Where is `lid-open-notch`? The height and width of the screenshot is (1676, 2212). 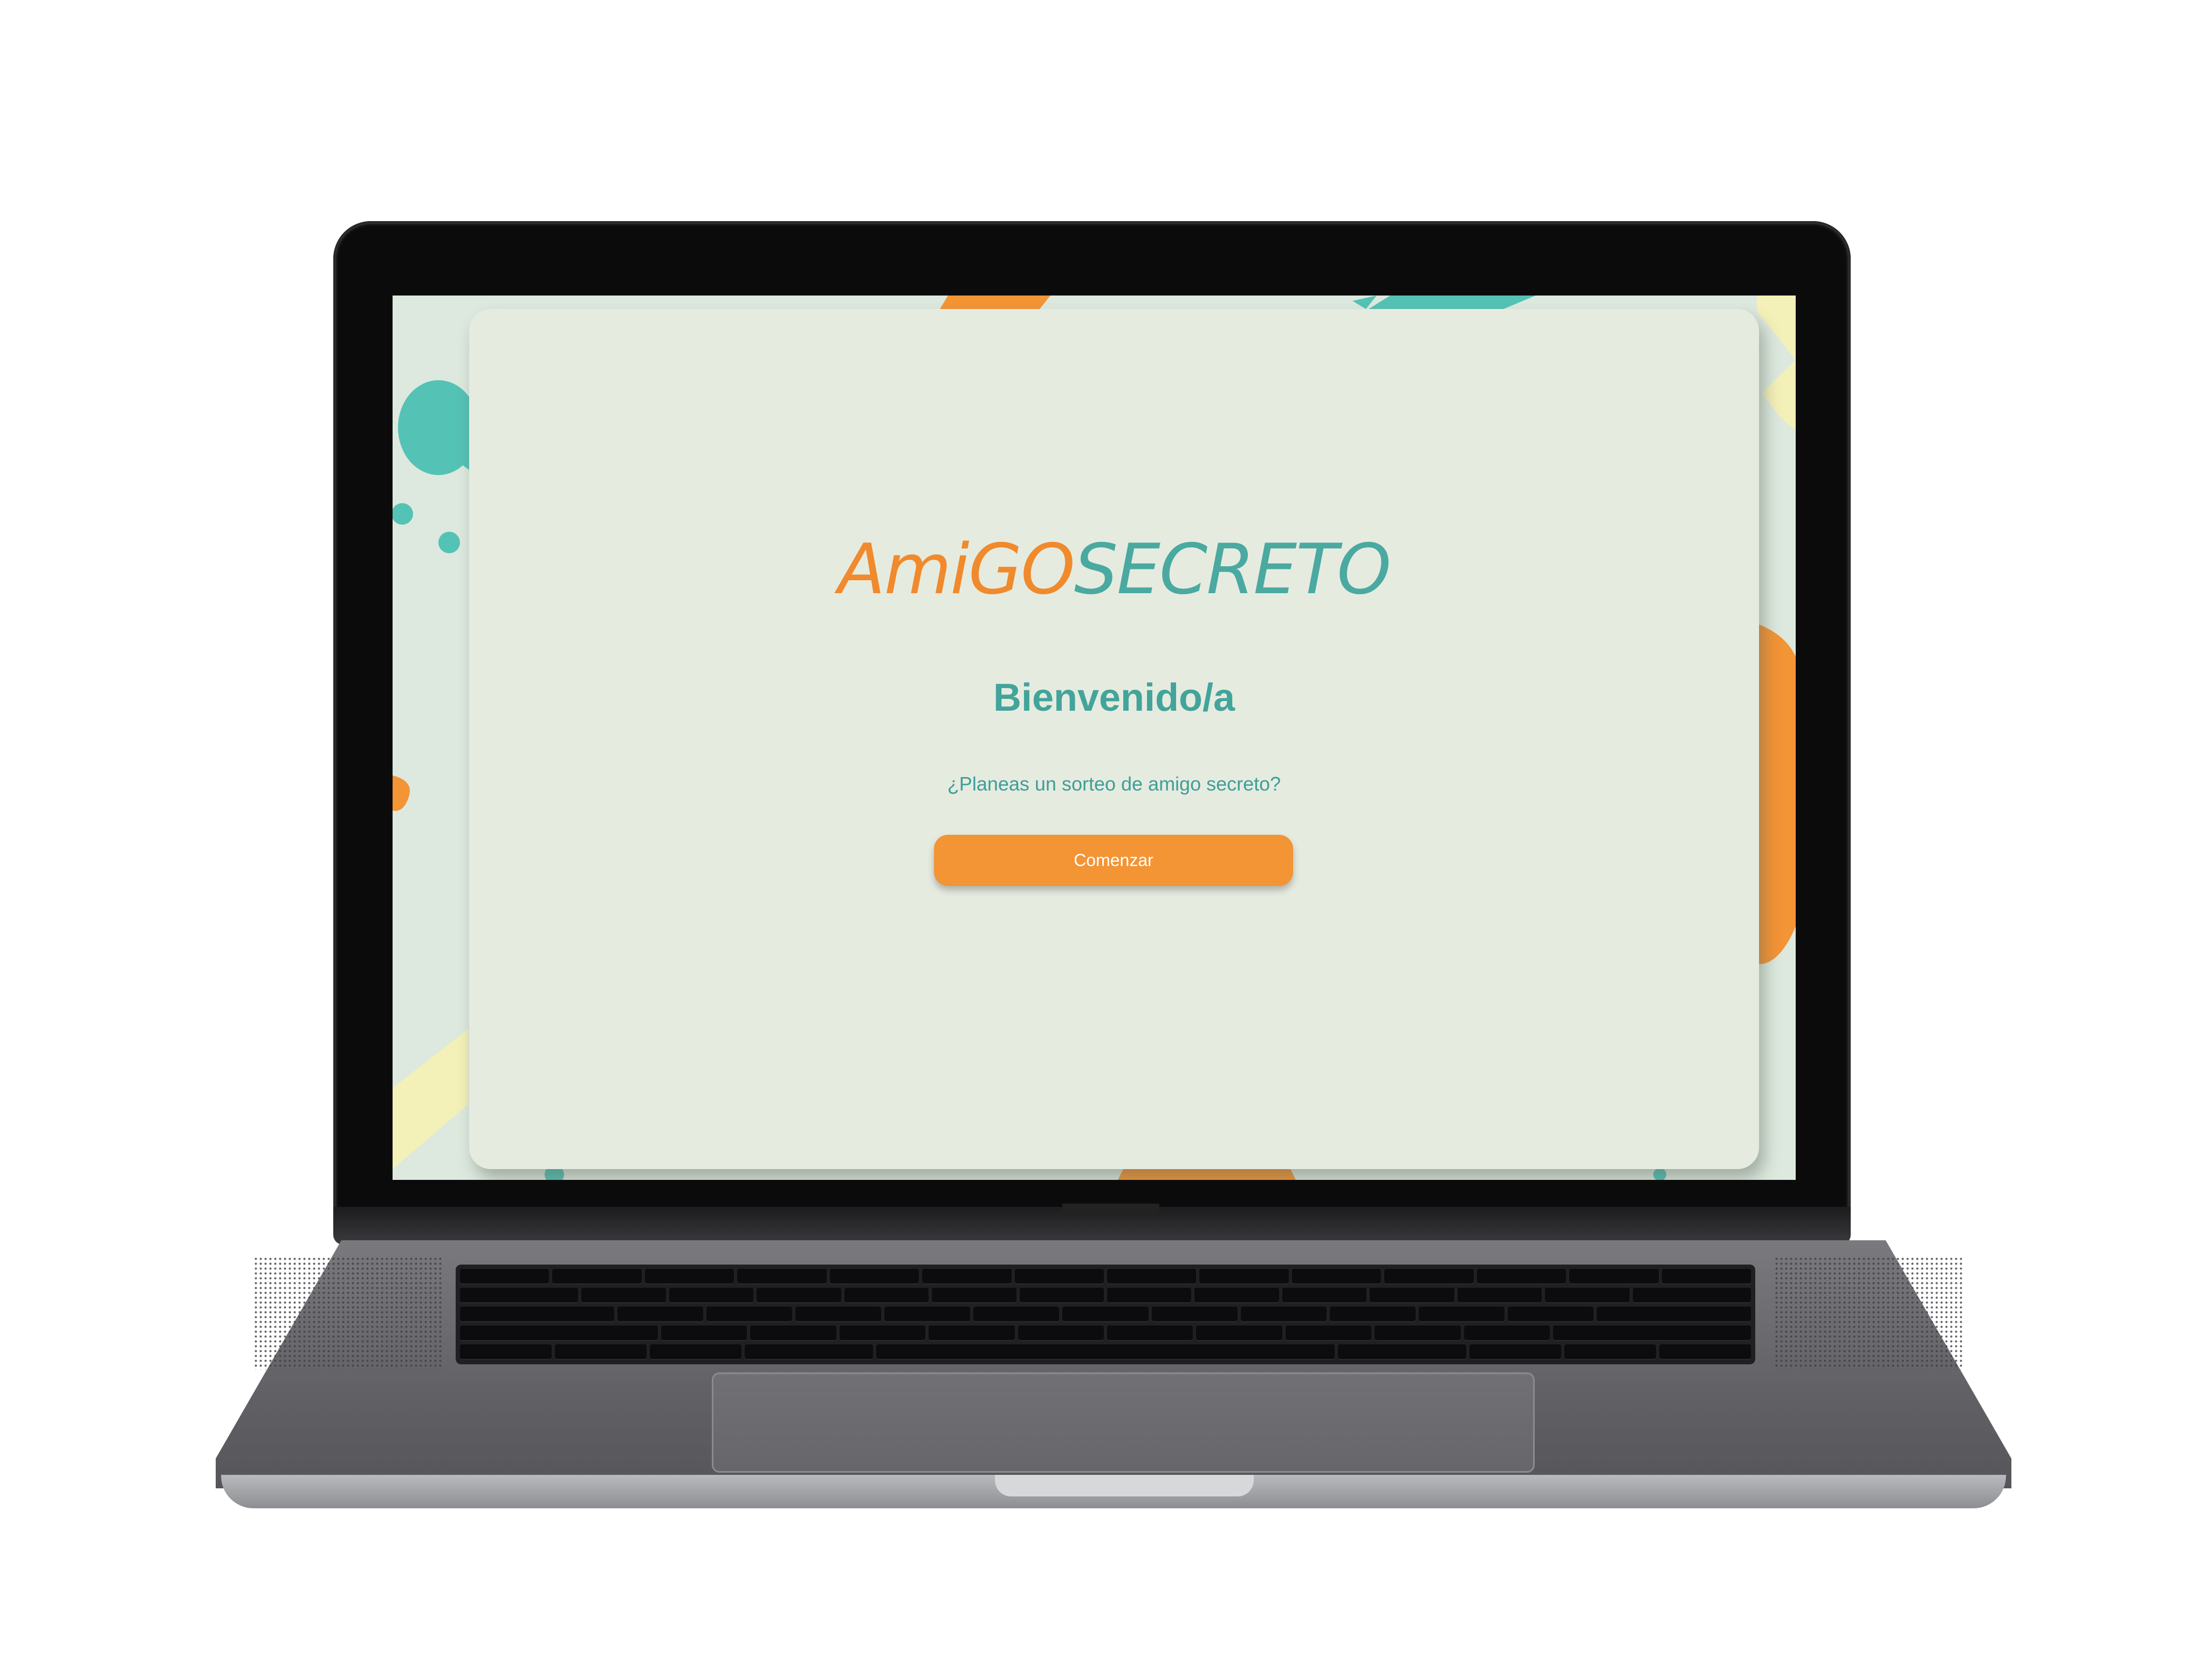
lid-open-notch is located at coordinates (1124, 1485).